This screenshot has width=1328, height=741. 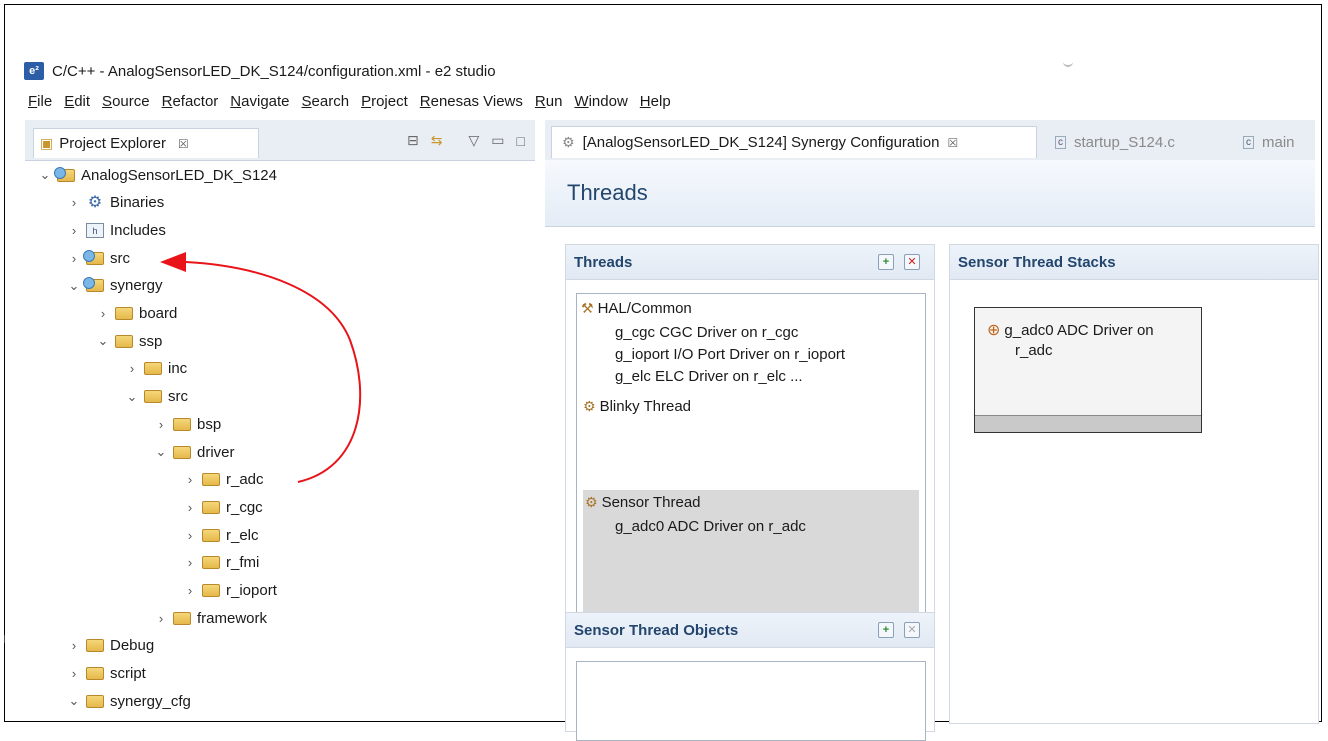 I want to click on thread-name: Blinky Thread, so click(x=645, y=406).